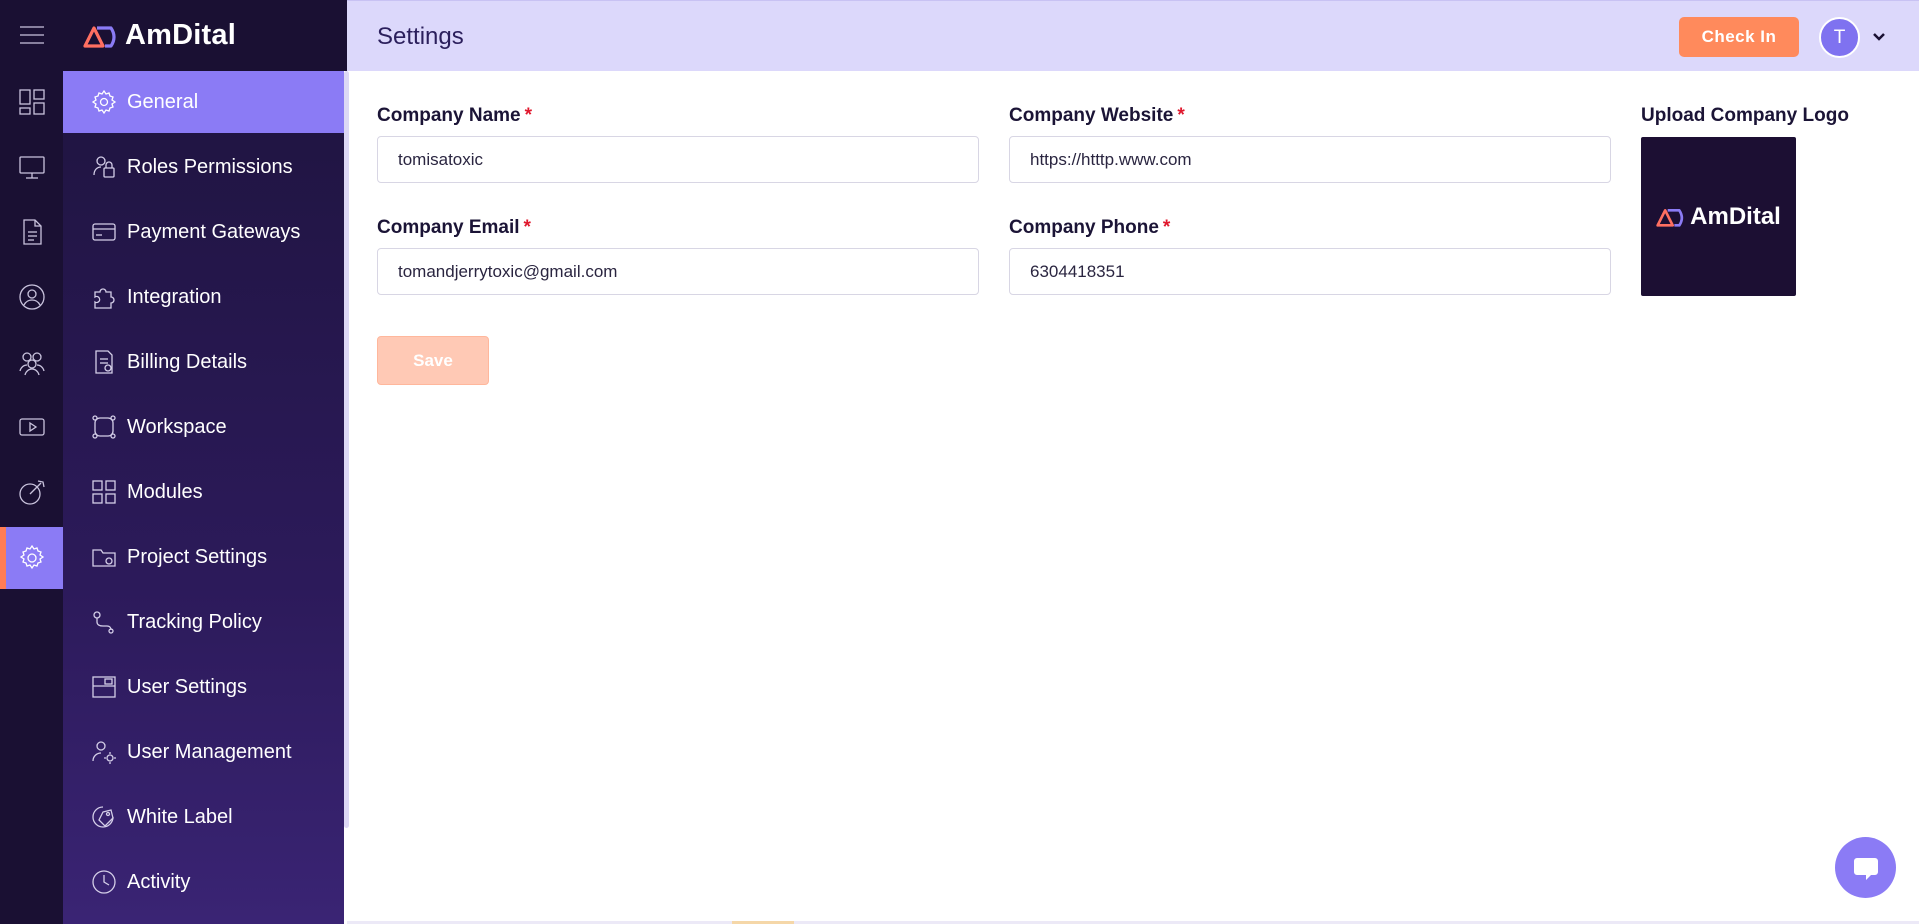 The image size is (1919, 924). Describe the element at coordinates (214, 231) in the screenshot. I see `sidebar-item-label: Payment Gateways` at that location.